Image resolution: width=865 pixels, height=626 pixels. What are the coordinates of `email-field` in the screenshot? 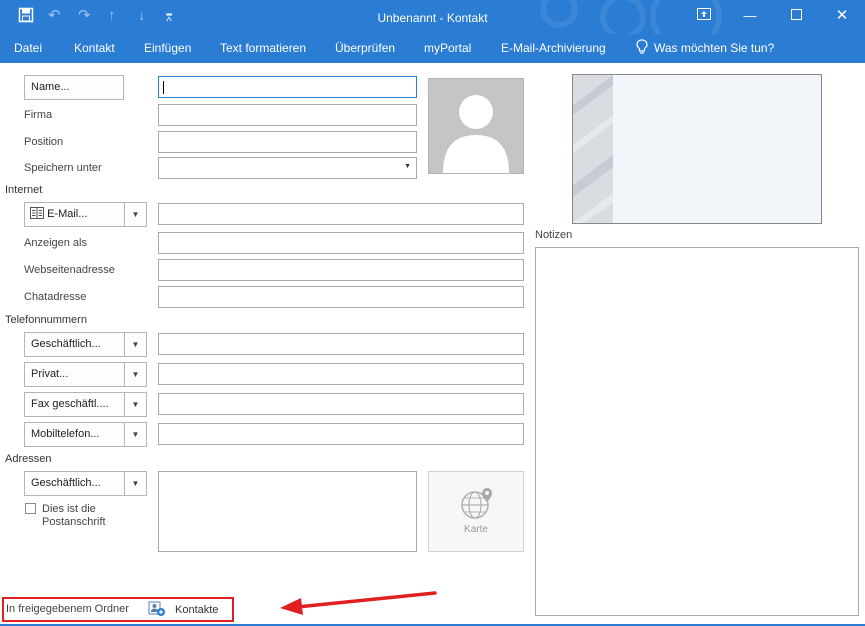 It's located at (341, 214).